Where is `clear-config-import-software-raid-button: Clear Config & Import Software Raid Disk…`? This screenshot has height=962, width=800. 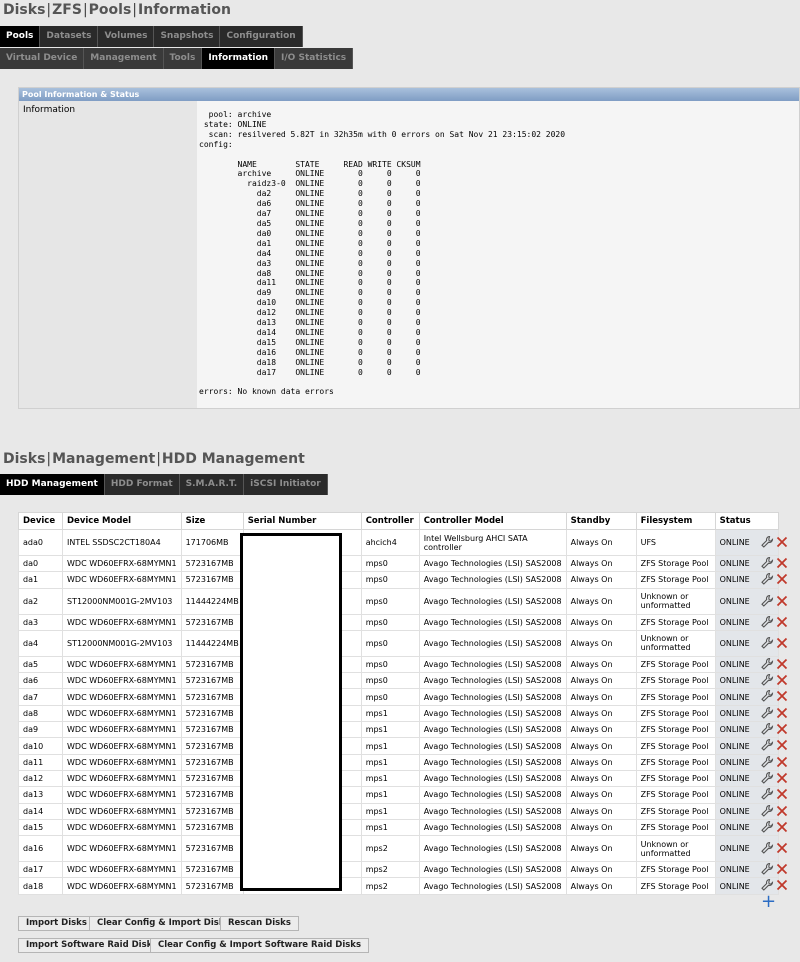 clear-config-import-software-raid-button: Clear Config & Import Software Raid Disk… is located at coordinates (260, 945).